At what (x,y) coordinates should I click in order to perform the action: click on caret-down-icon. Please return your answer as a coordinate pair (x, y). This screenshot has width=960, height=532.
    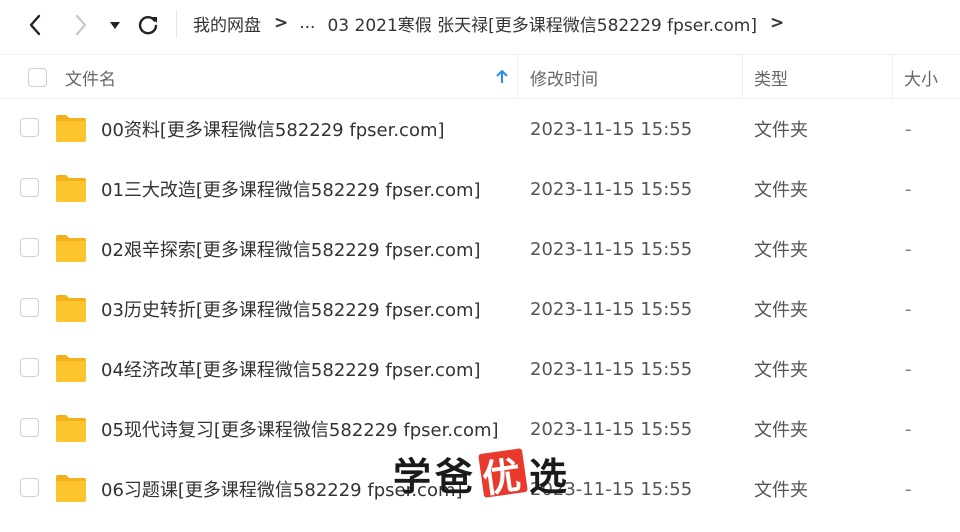
    Looking at the image, I should click on (115, 25).